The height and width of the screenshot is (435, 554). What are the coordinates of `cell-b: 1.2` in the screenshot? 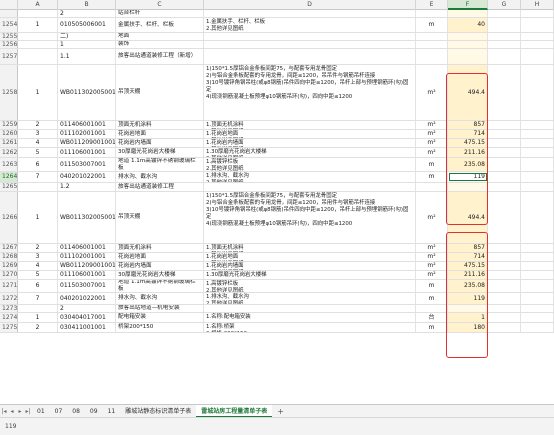 It's located at (87, 187).